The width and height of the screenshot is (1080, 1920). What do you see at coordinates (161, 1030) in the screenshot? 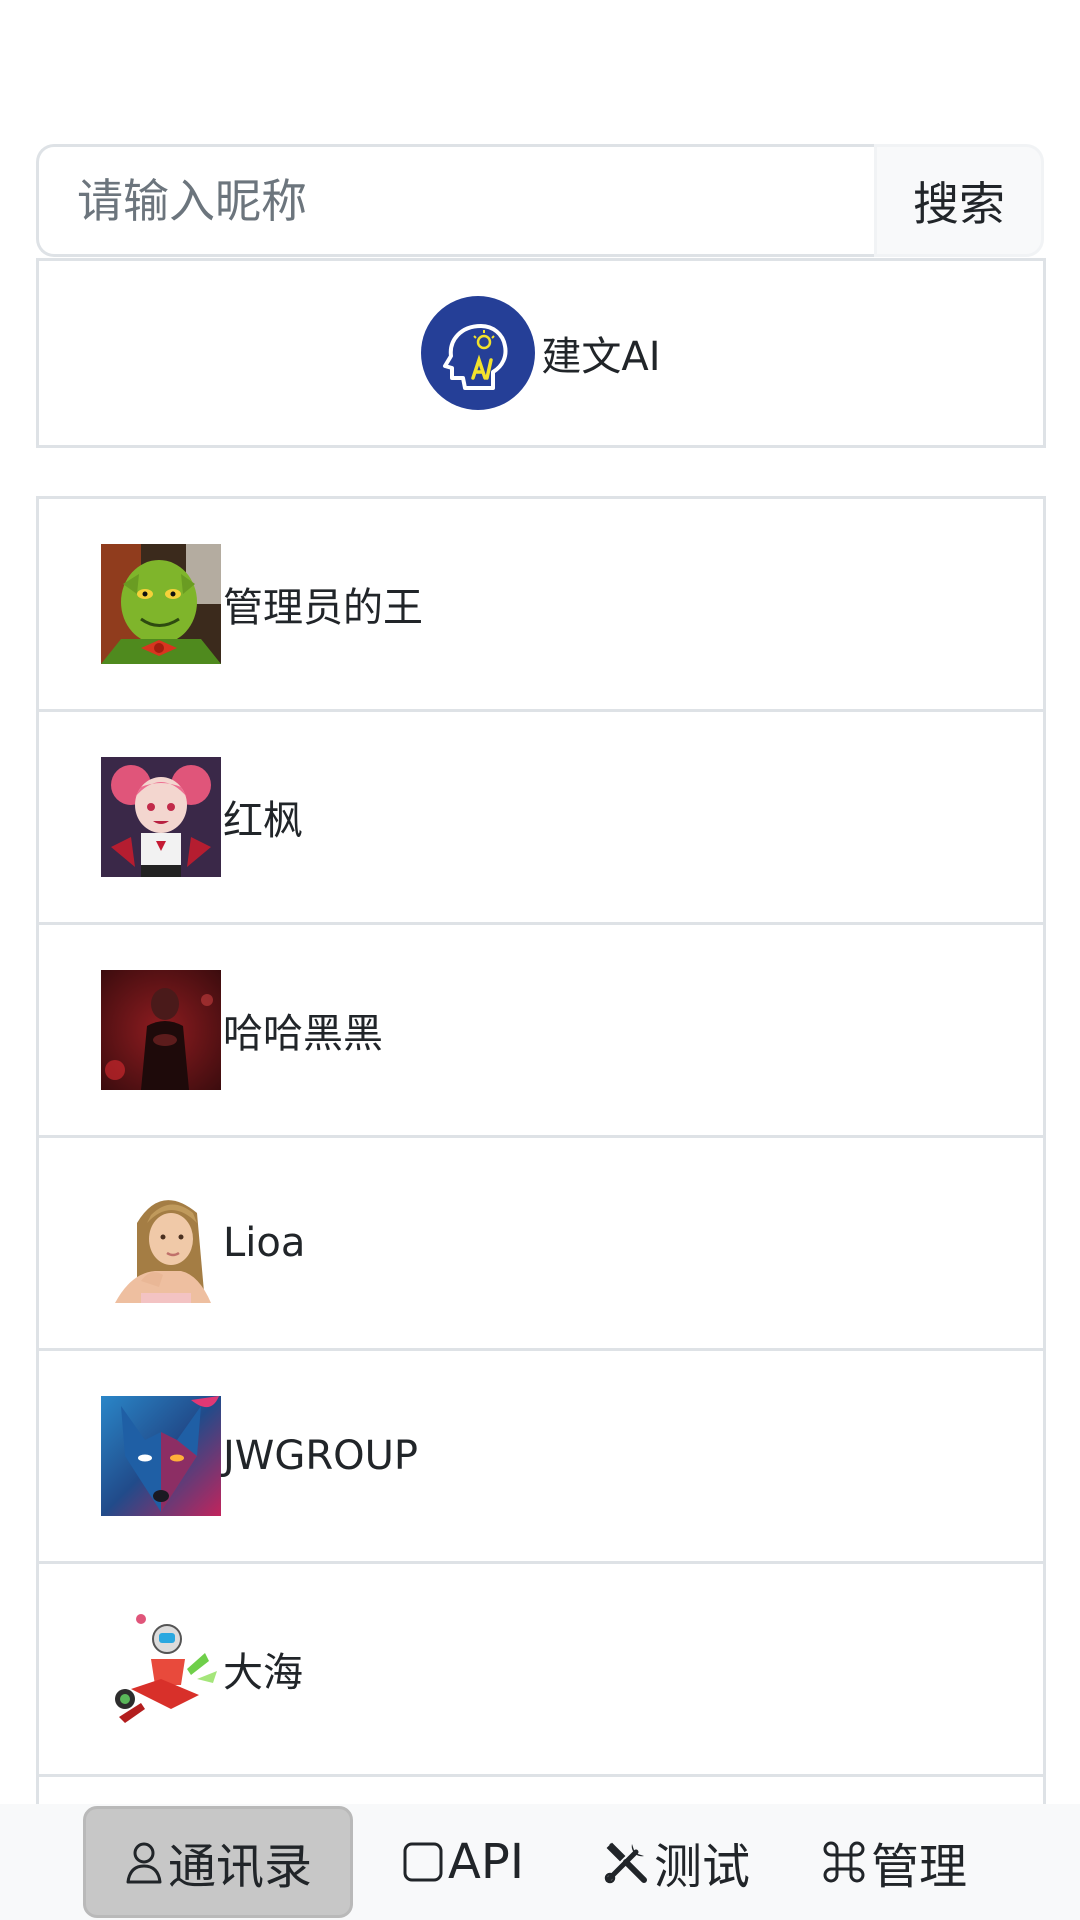
I see `red-portrait-avatar` at bounding box center [161, 1030].